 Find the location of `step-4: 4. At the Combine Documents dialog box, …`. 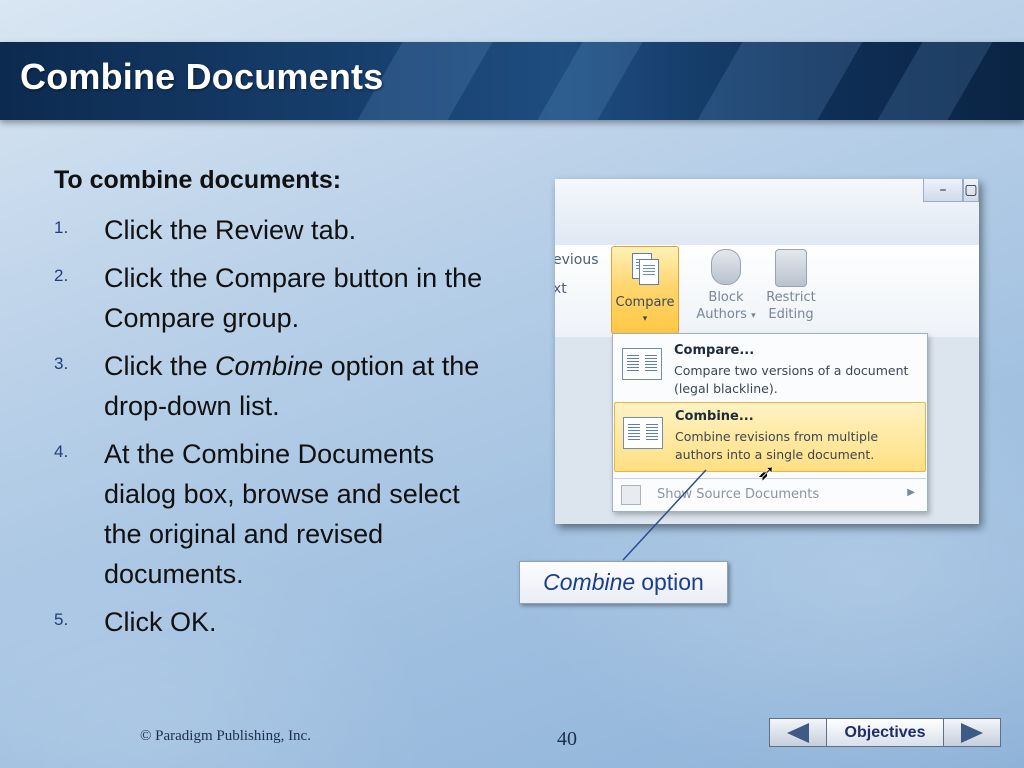

step-4: 4. At the Combine Documents dialog box, … is located at coordinates (269, 514).